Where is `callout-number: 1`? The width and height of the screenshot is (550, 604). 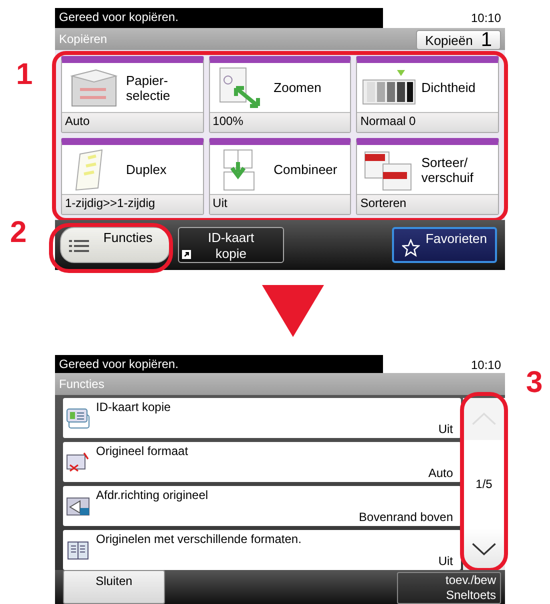 callout-number: 1 is located at coordinates (24, 75).